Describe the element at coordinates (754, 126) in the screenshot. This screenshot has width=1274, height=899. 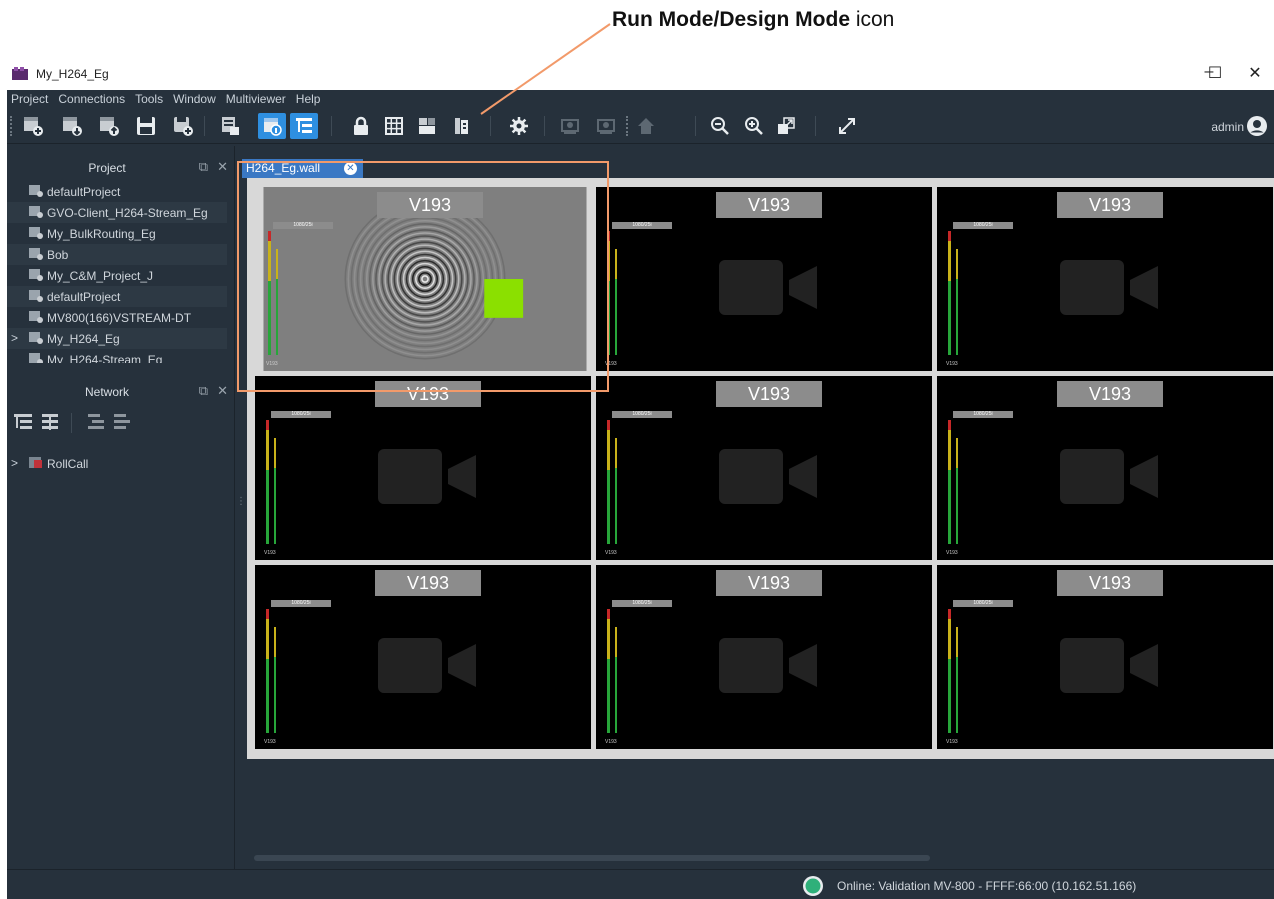
I see `zoom-in-button` at that location.